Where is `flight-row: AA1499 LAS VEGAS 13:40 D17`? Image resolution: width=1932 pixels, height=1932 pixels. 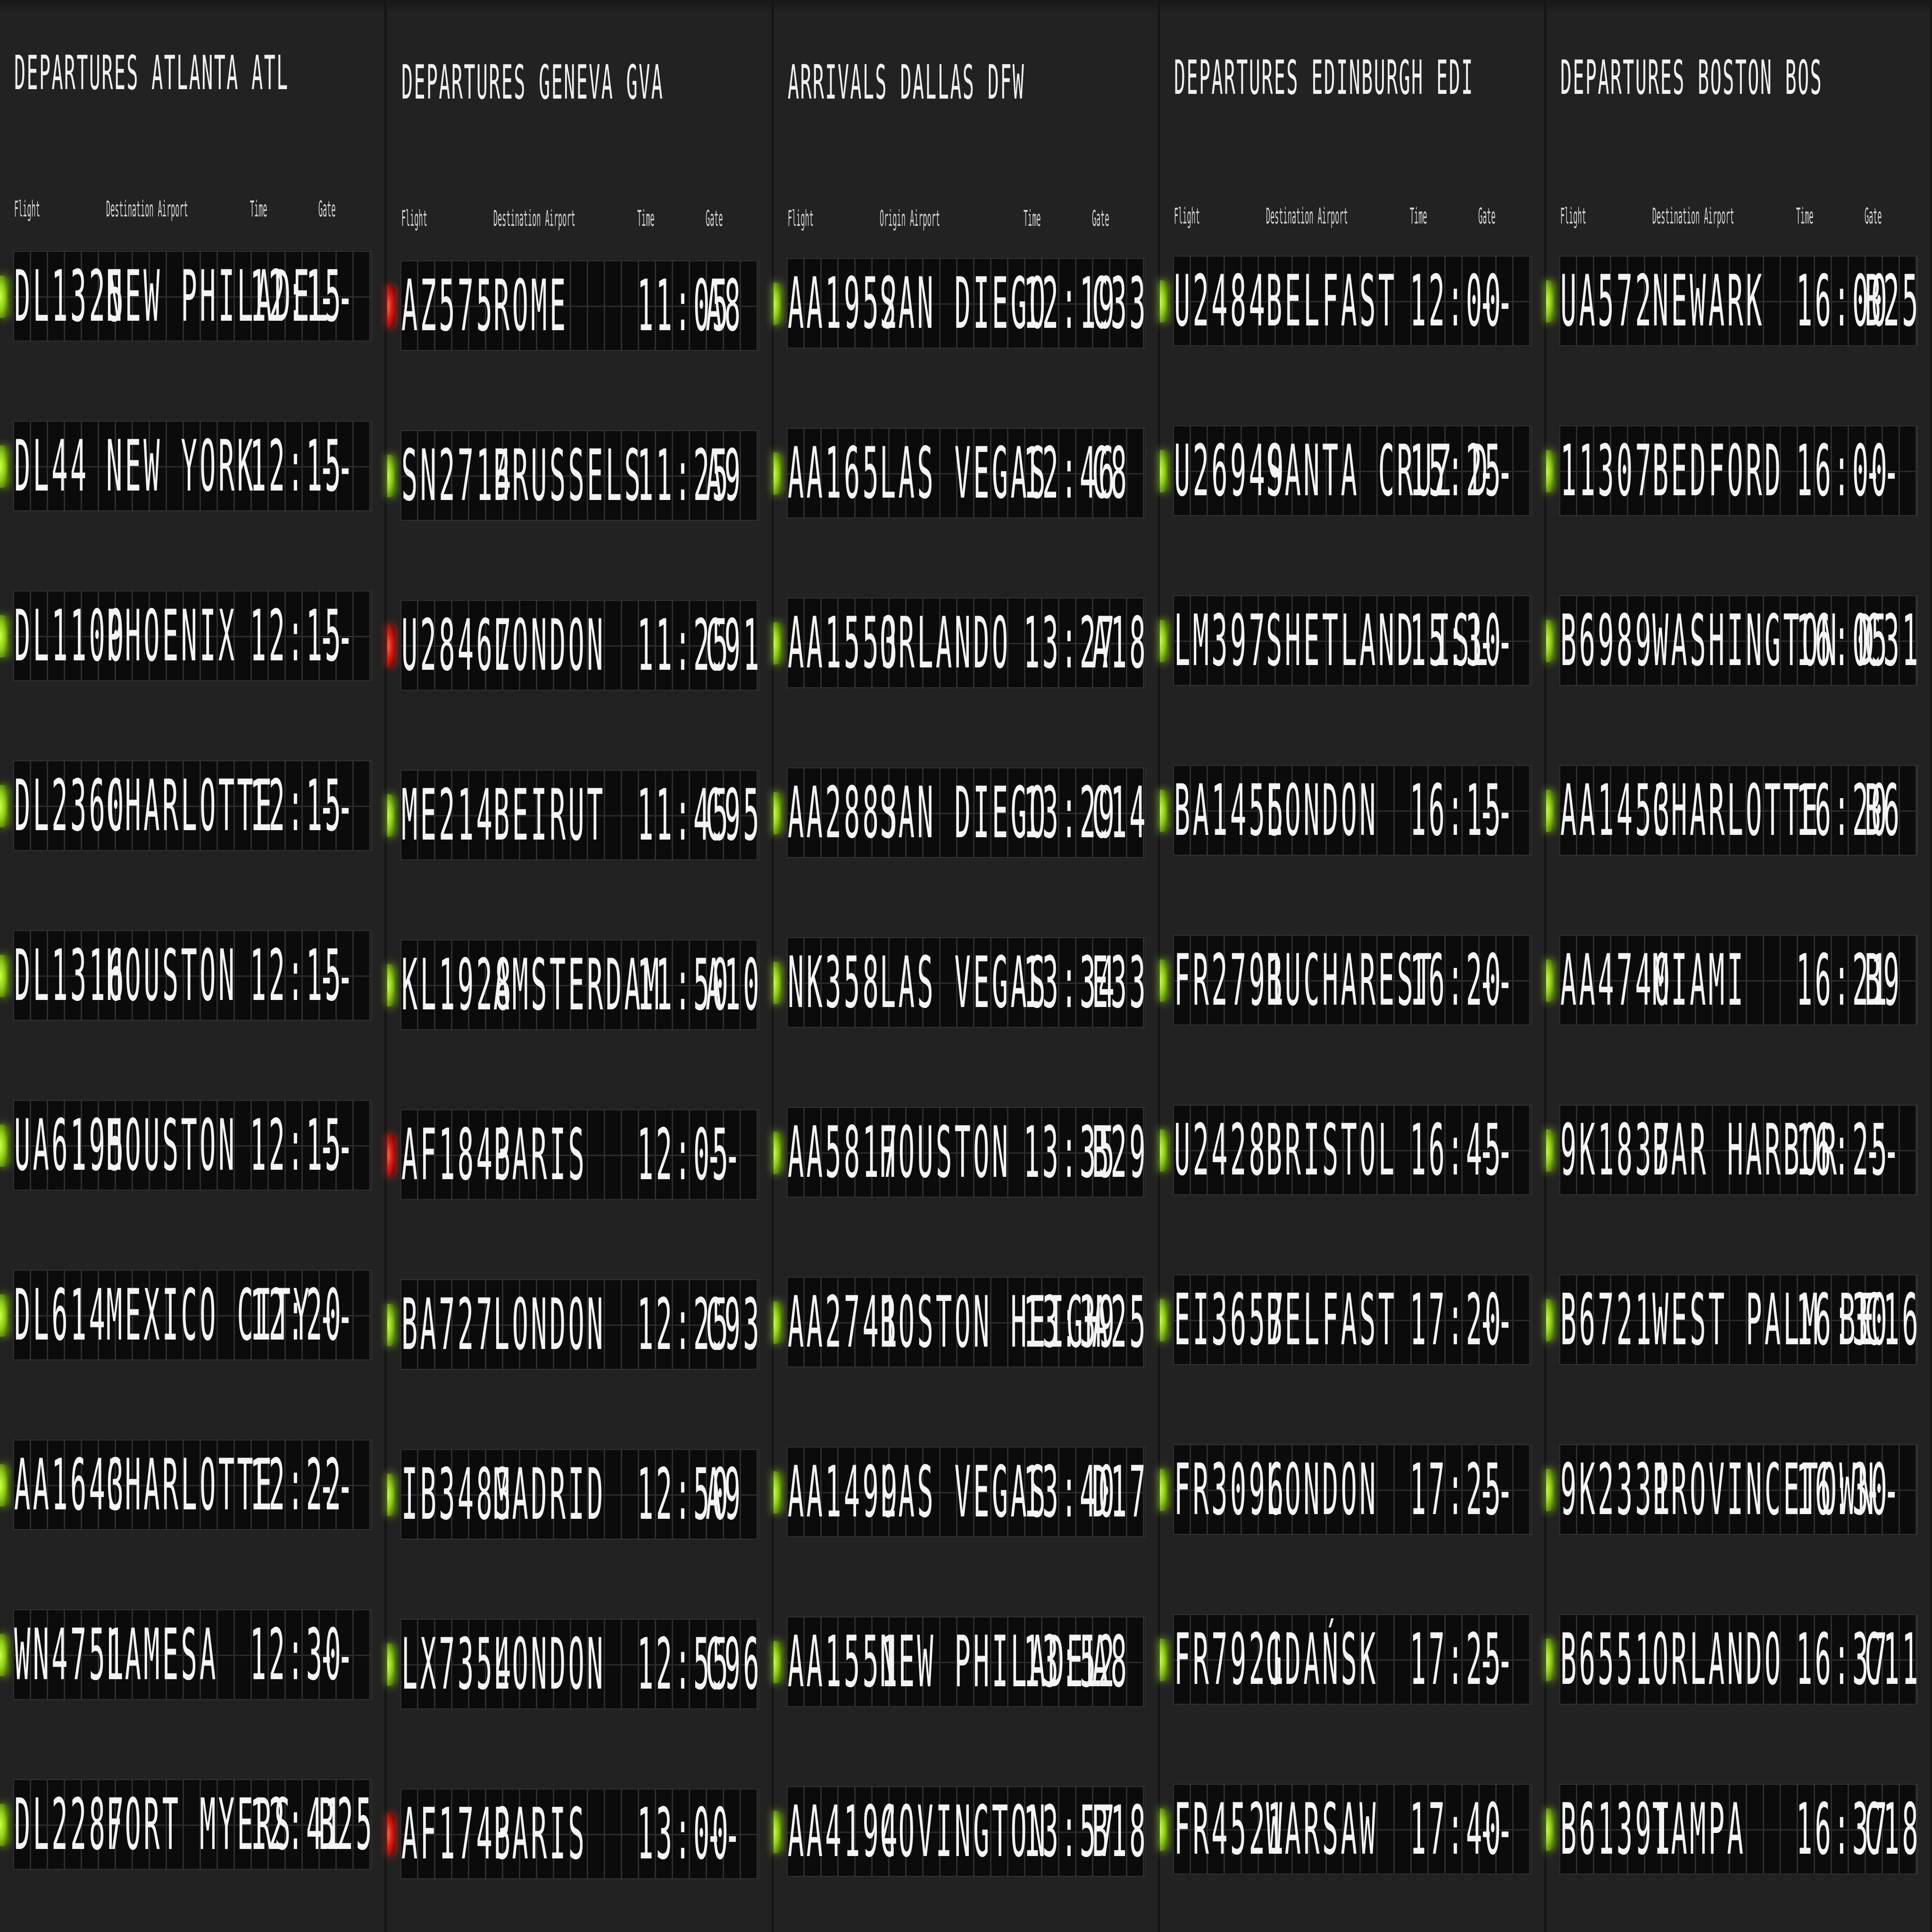
flight-row: AA1499 LAS VEGAS 13:40 D17 is located at coordinates (966, 1492).